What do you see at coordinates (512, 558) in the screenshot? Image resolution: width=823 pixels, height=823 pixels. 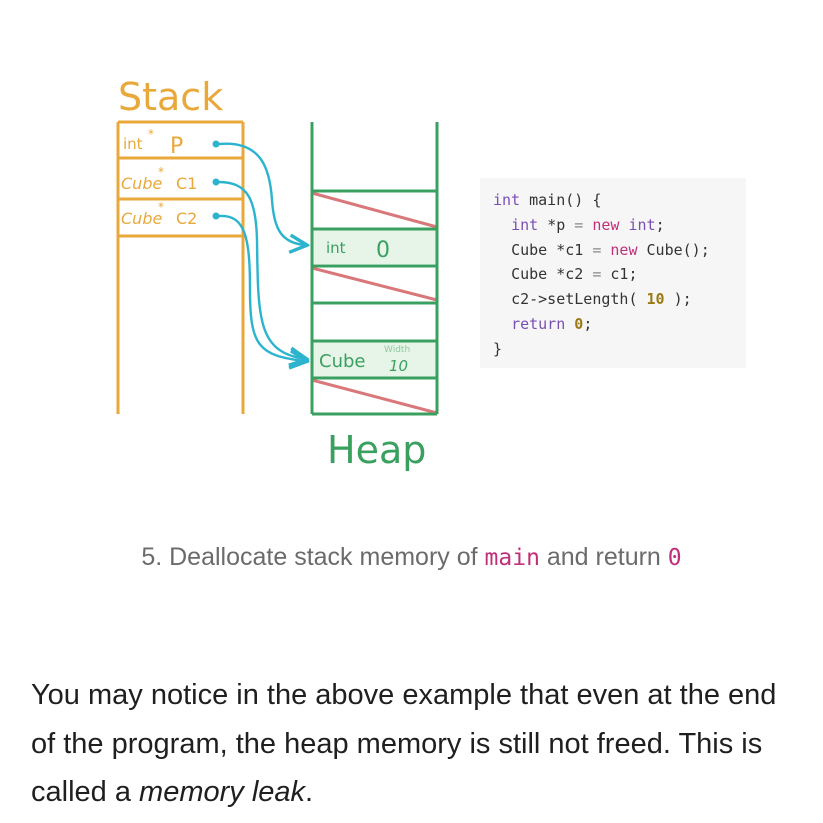 I see `caption-code: main` at bounding box center [512, 558].